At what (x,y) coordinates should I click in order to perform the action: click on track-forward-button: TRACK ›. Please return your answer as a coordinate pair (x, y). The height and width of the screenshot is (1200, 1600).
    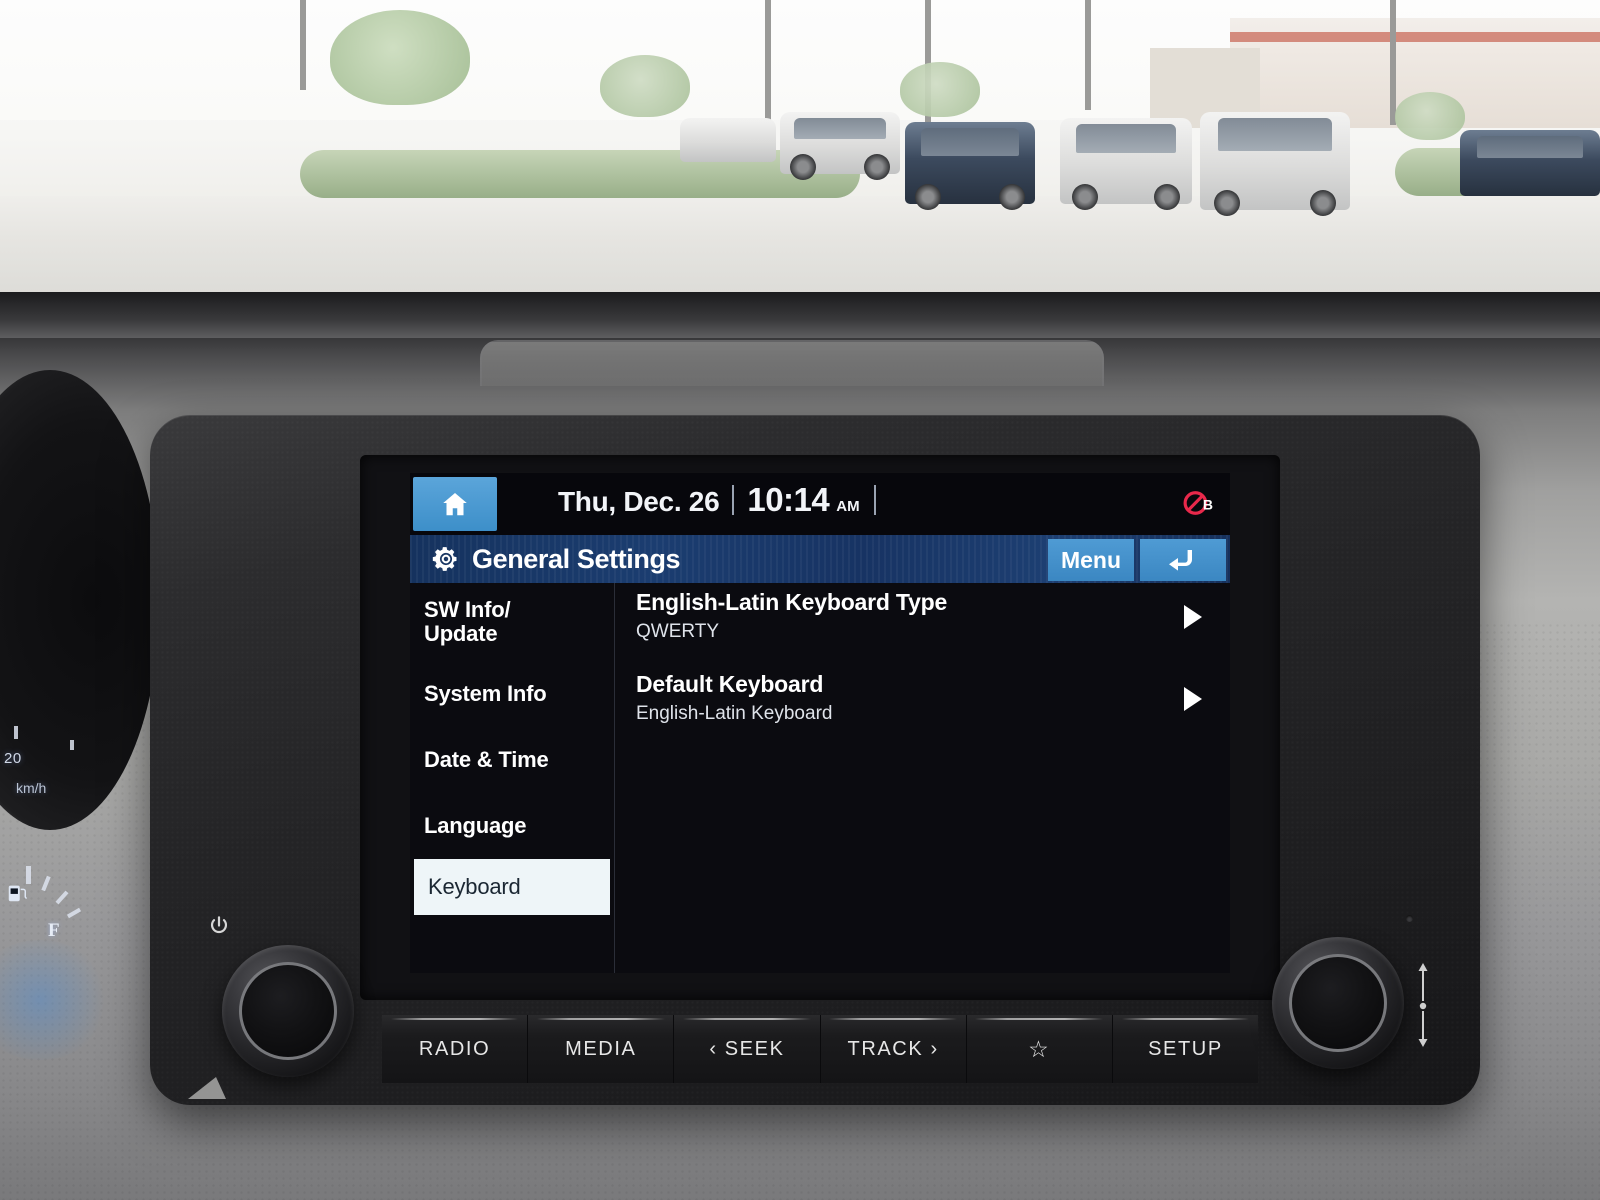
    Looking at the image, I should click on (893, 1049).